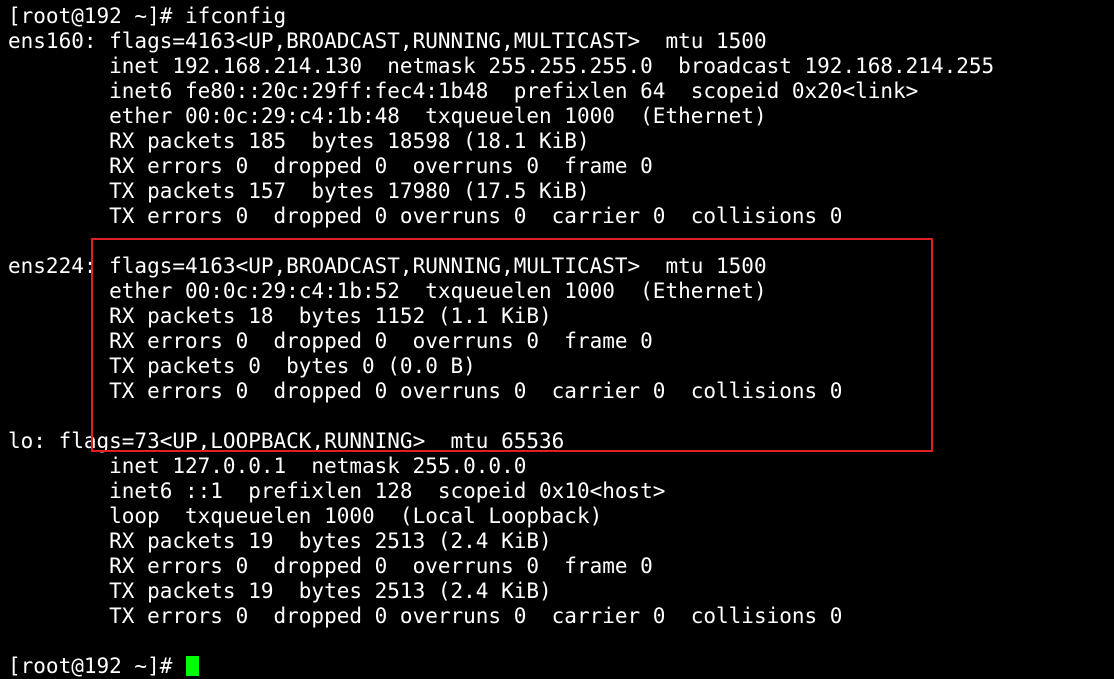 This screenshot has width=1114, height=679. I want to click on terminal-line: TX packets 0 bytes 0 (0.0 B), so click(242, 366).